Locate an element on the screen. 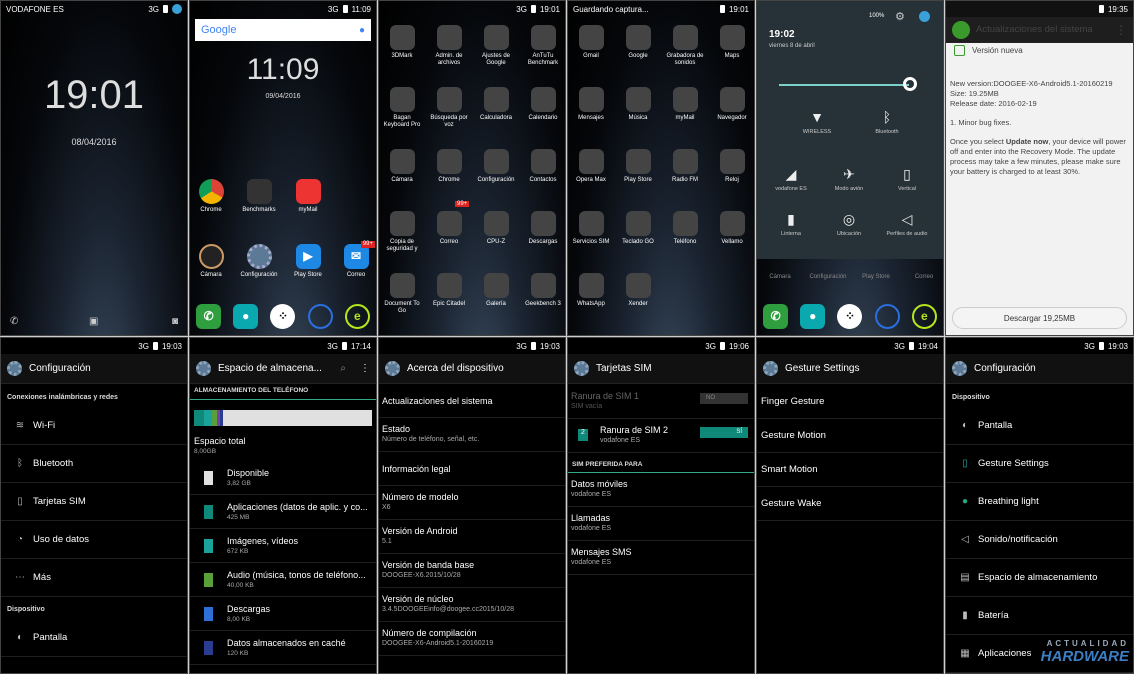 Image resolution: width=1134 pixels, height=674 pixels. app-item: Copia de seguridad y is located at coordinates (402, 232).